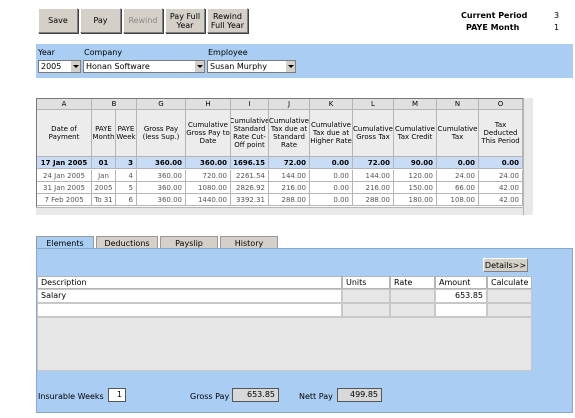 The width and height of the screenshot is (575, 418). What do you see at coordinates (415, 104) in the screenshot?
I see `column-letter: M` at bounding box center [415, 104].